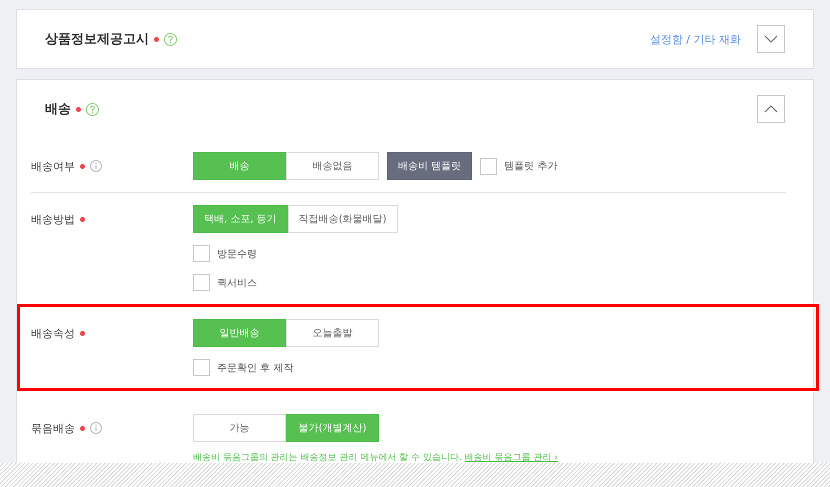 This screenshot has height=487, width=830. What do you see at coordinates (695, 39) in the screenshot?
I see `settings-link: 설정함 / 기타 재화` at bounding box center [695, 39].